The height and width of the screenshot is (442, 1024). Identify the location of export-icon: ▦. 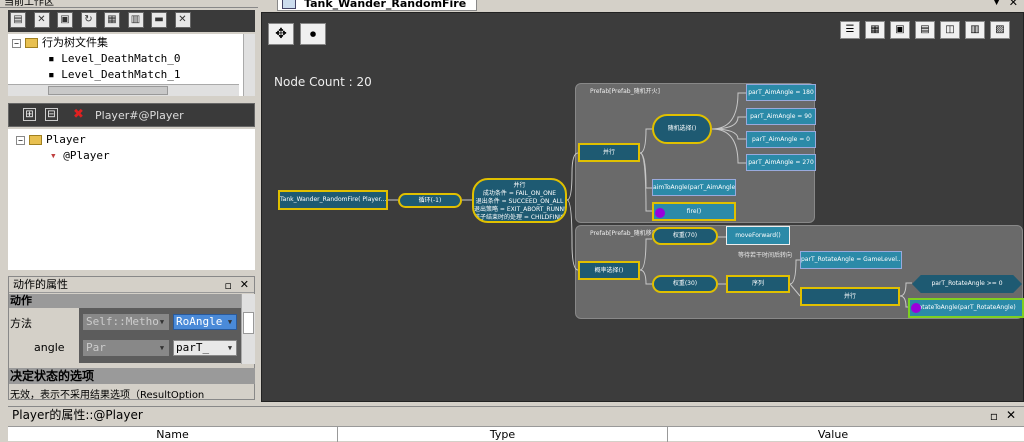
(112, 20).